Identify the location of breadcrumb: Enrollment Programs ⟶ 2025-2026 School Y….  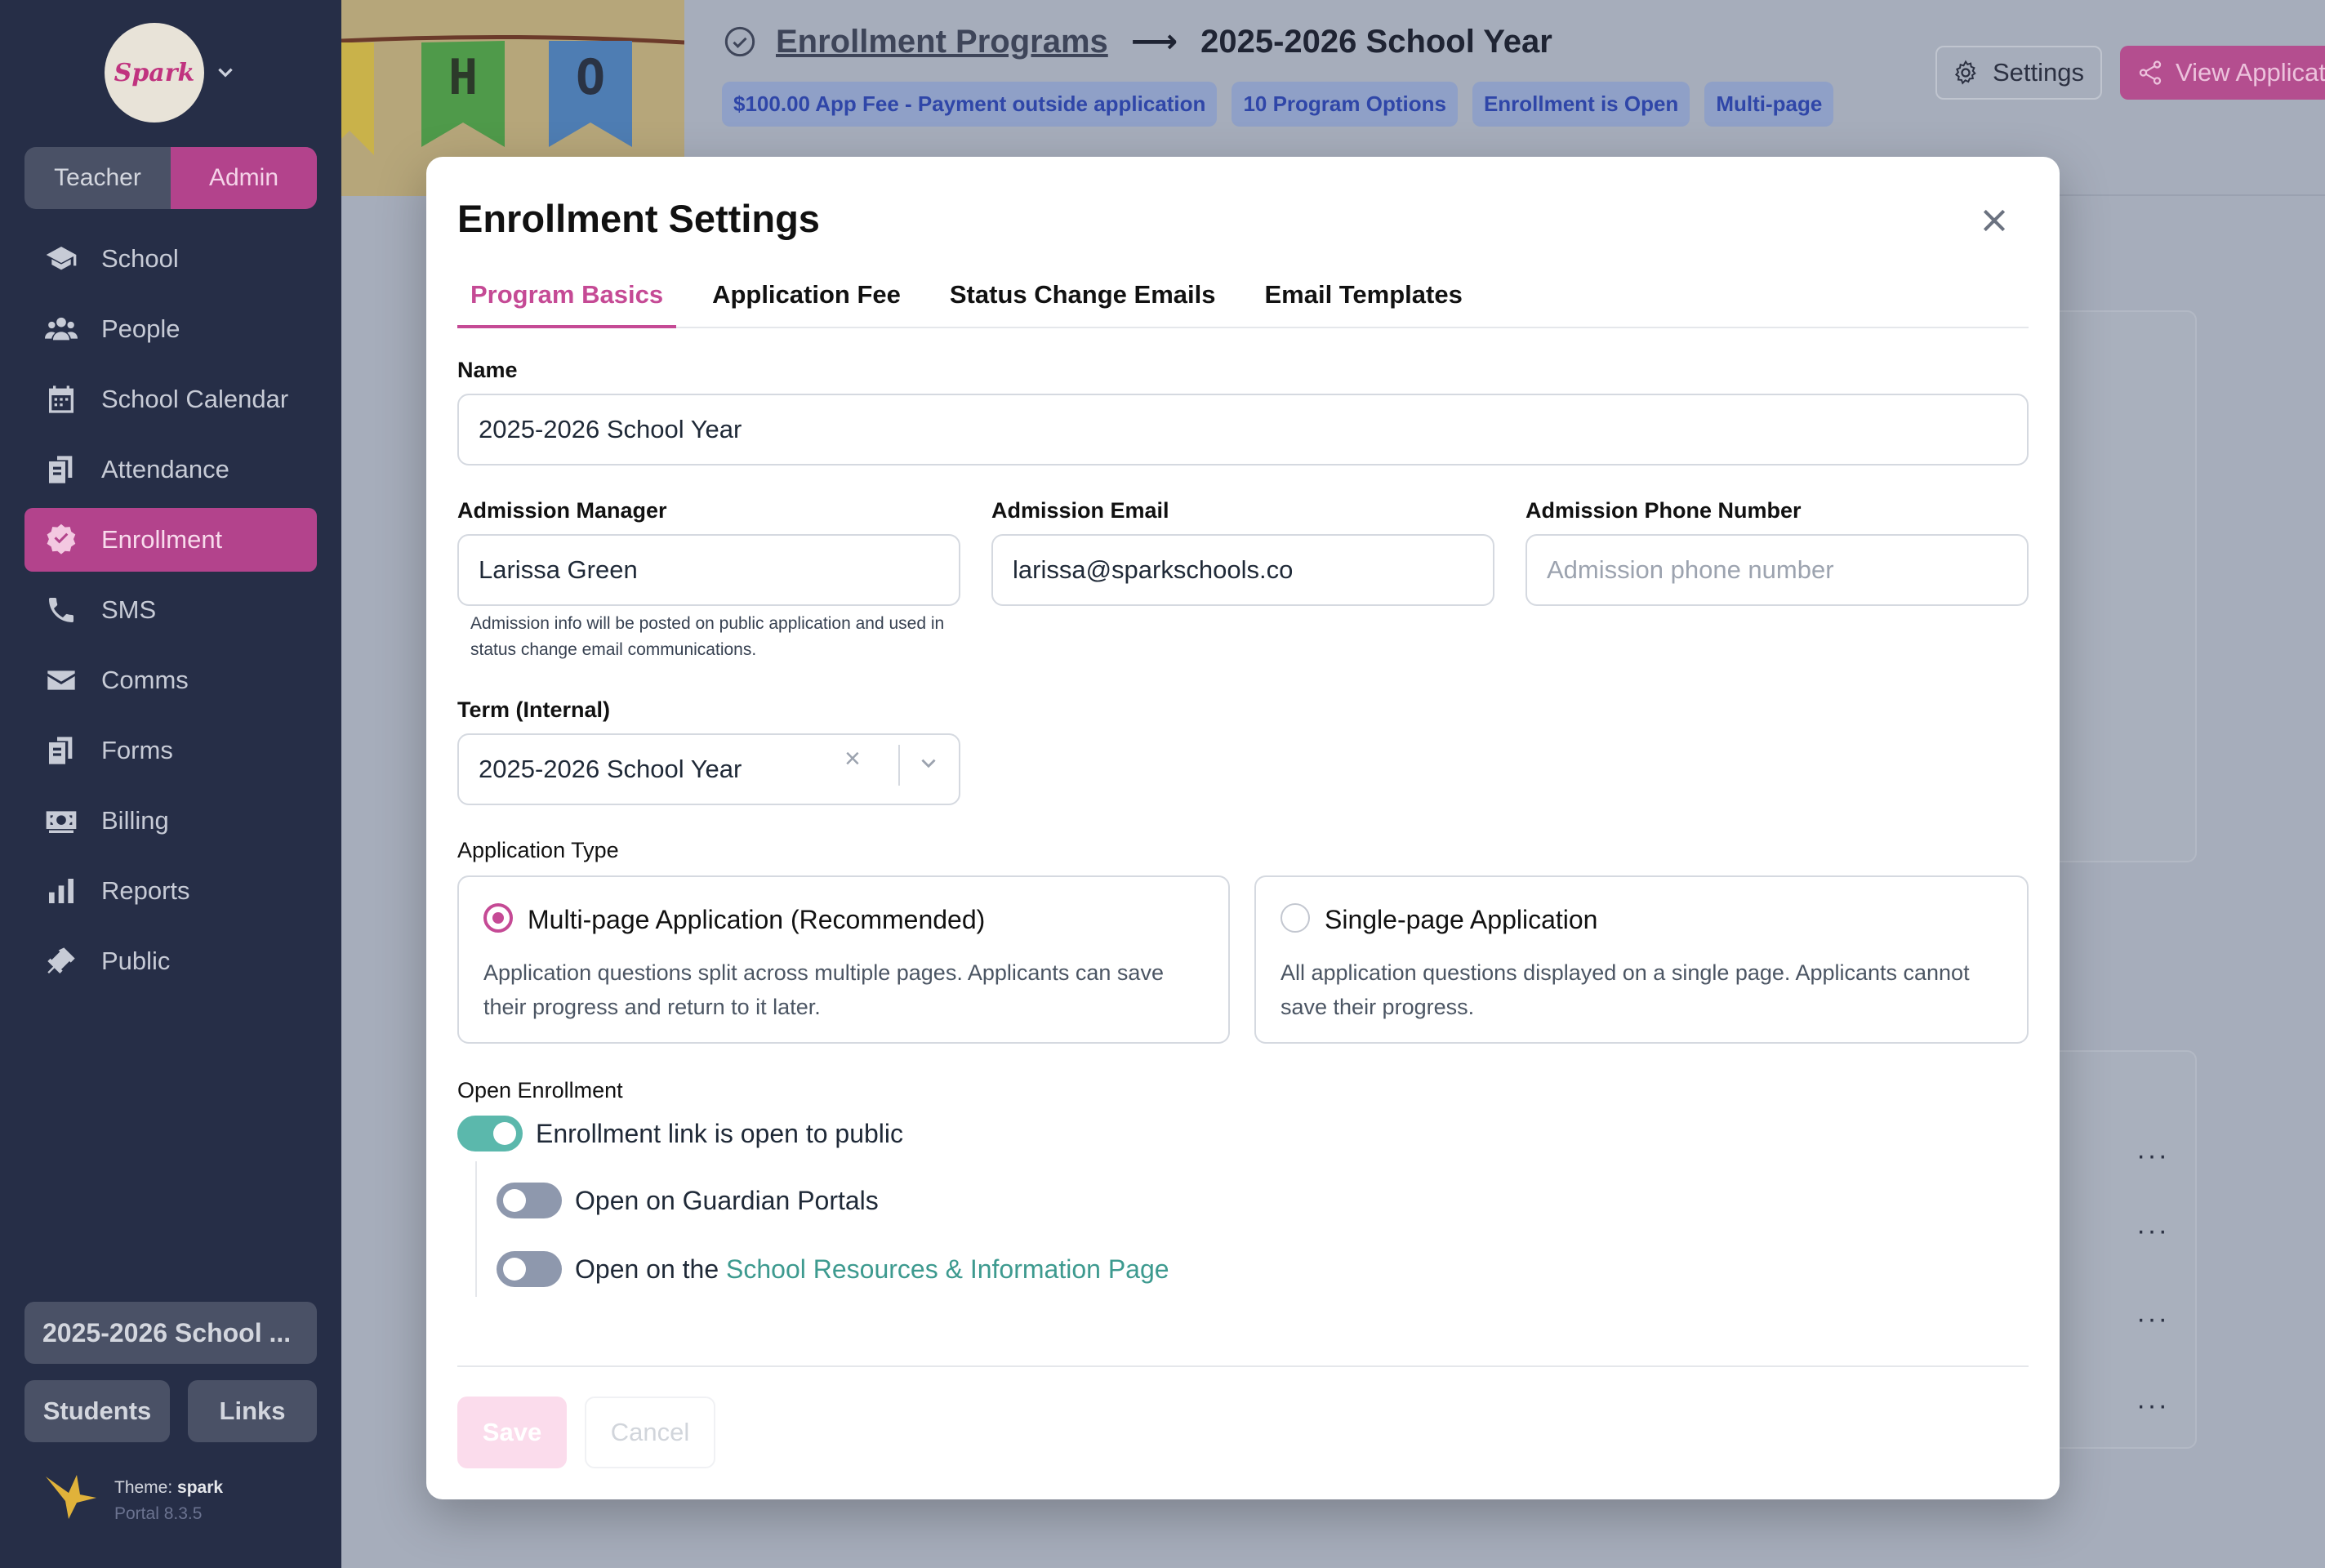
(1138, 41).